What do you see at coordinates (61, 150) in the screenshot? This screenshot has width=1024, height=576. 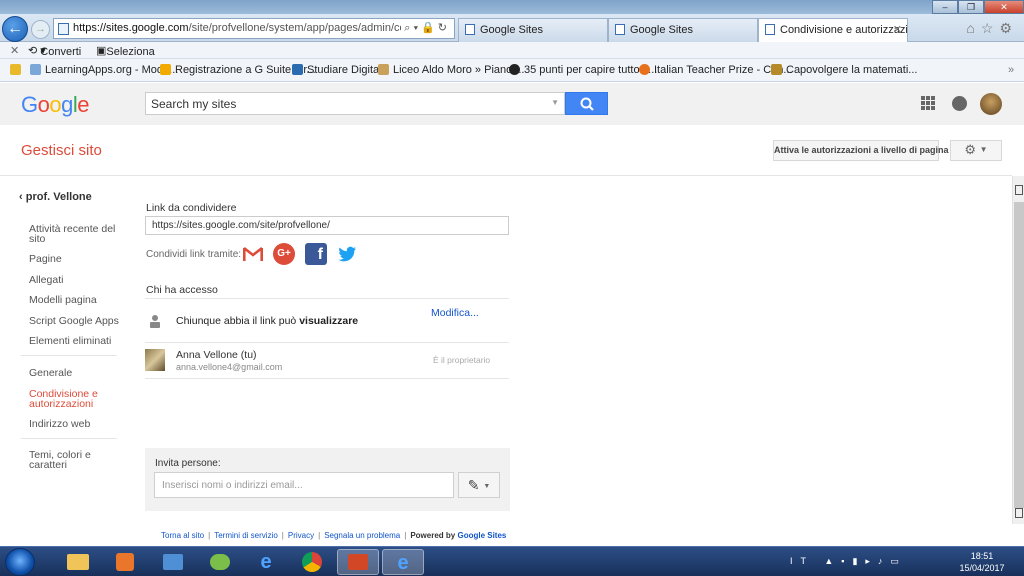 I see `page-title: Gestisci sito` at bounding box center [61, 150].